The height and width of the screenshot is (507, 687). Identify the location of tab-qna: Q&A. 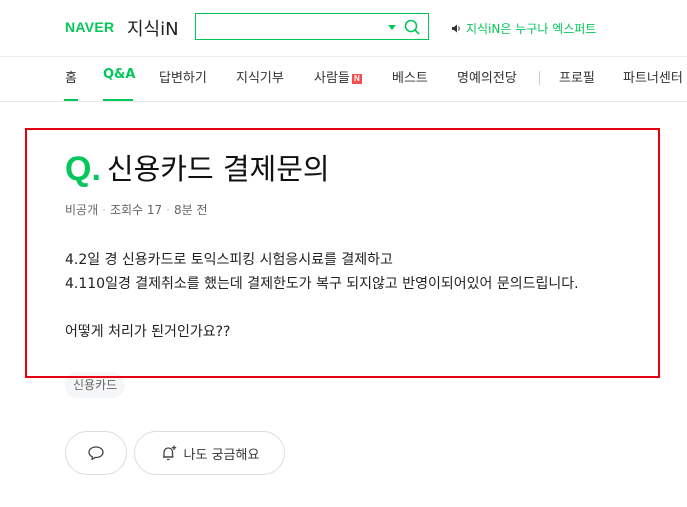
(119, 74).